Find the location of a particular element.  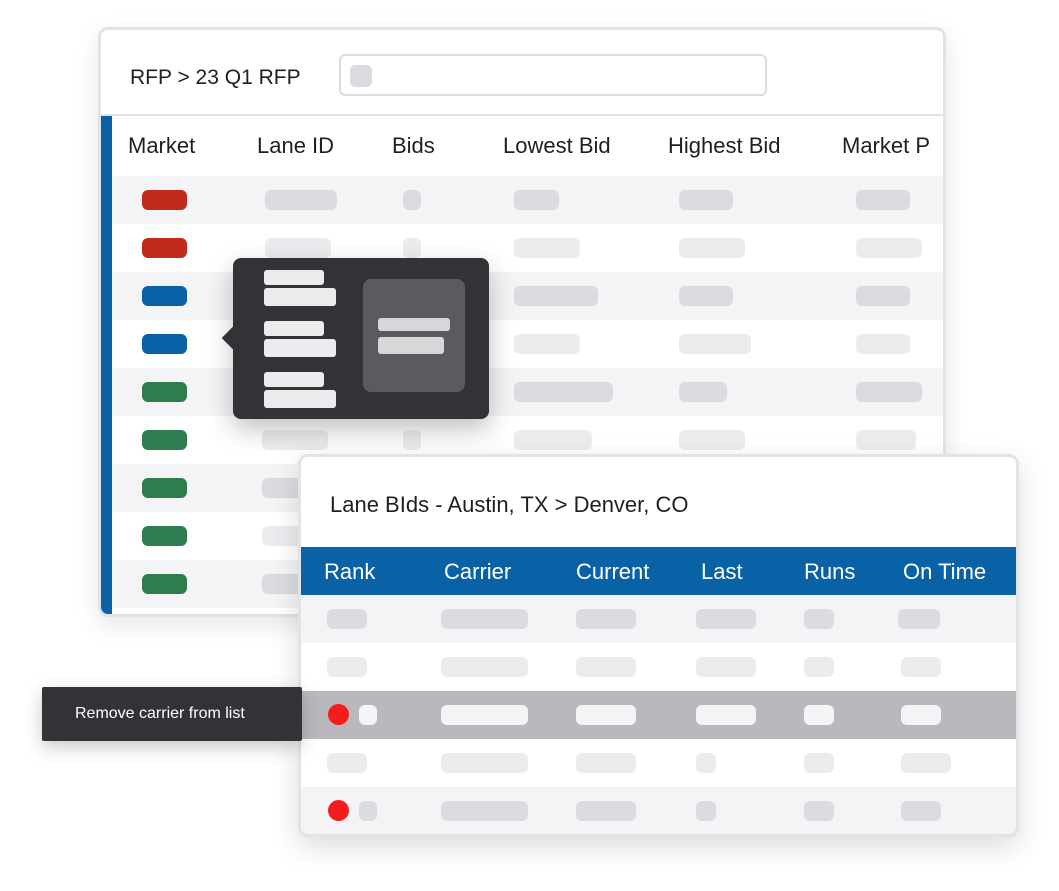

popover-action-line is located at coordinates (414, 324).